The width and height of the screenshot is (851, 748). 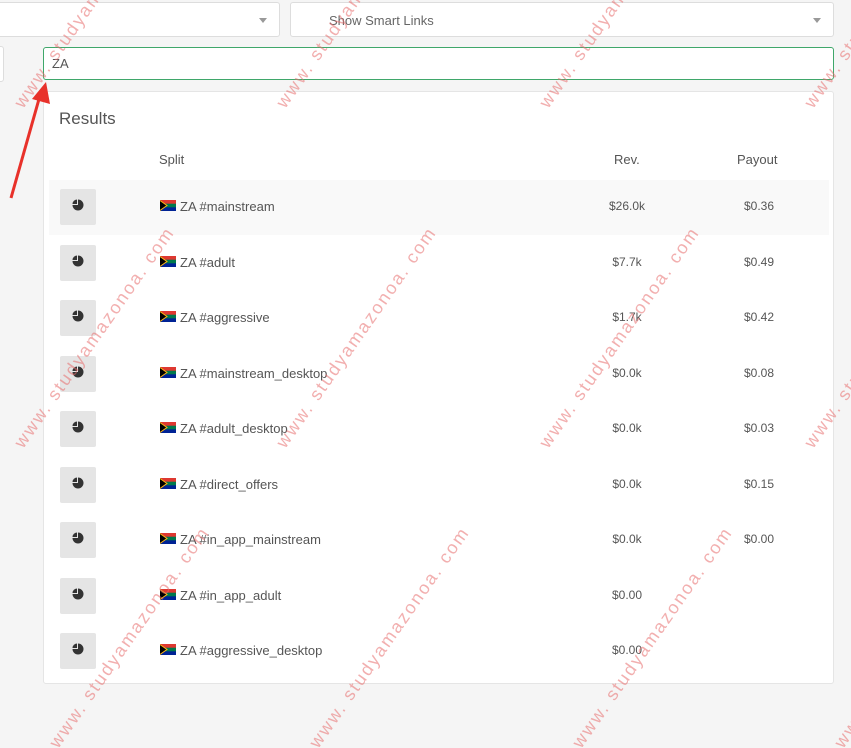 I want to click on split-cell: ZA #in_app_mainstream, so click(x=240, y=539).